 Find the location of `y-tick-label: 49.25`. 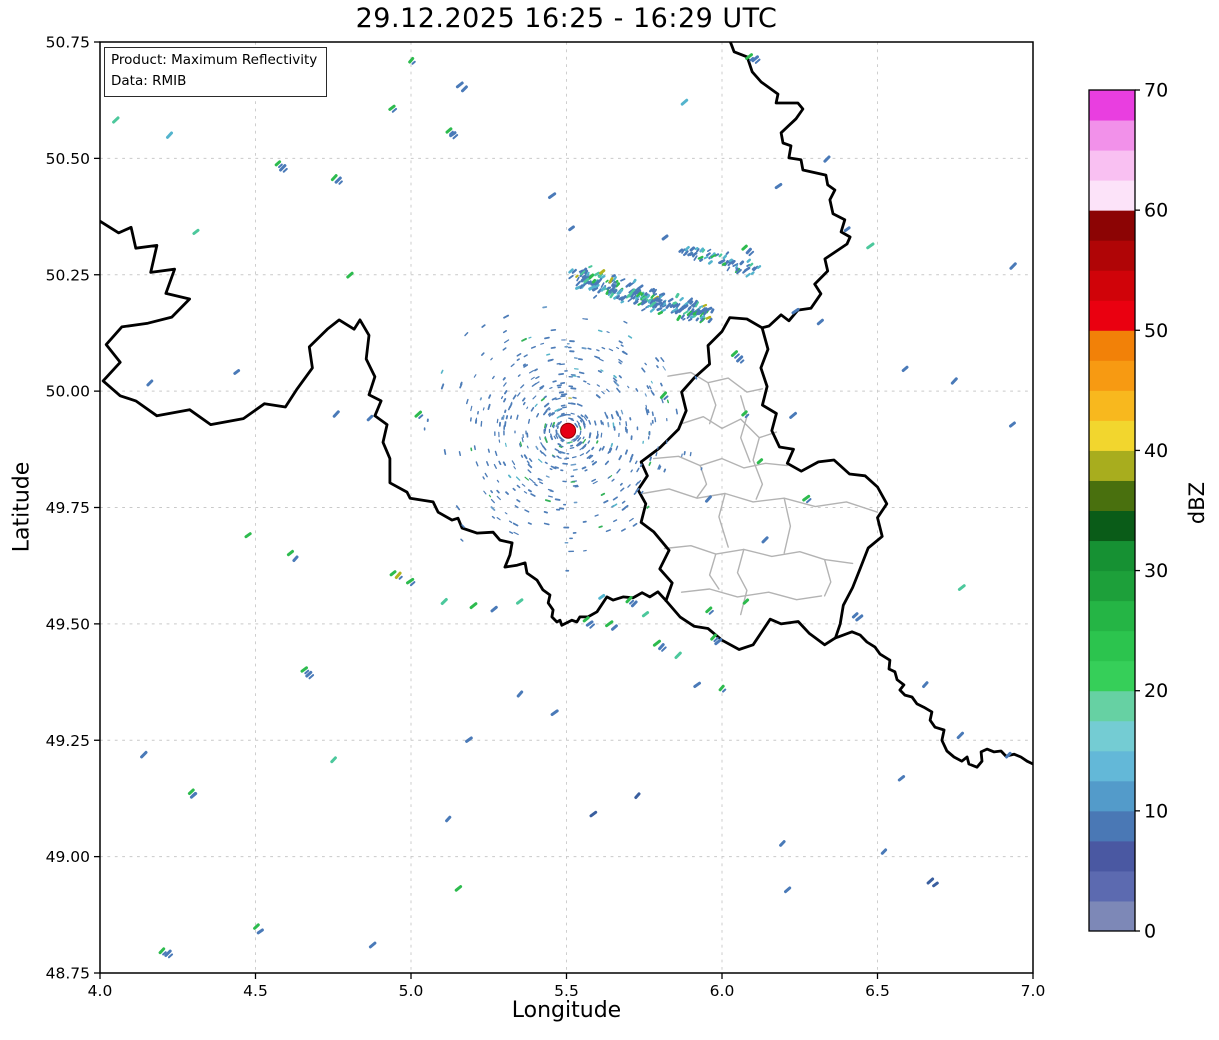

y-tick-label: 49.25 is located at coordinates (68, 741).